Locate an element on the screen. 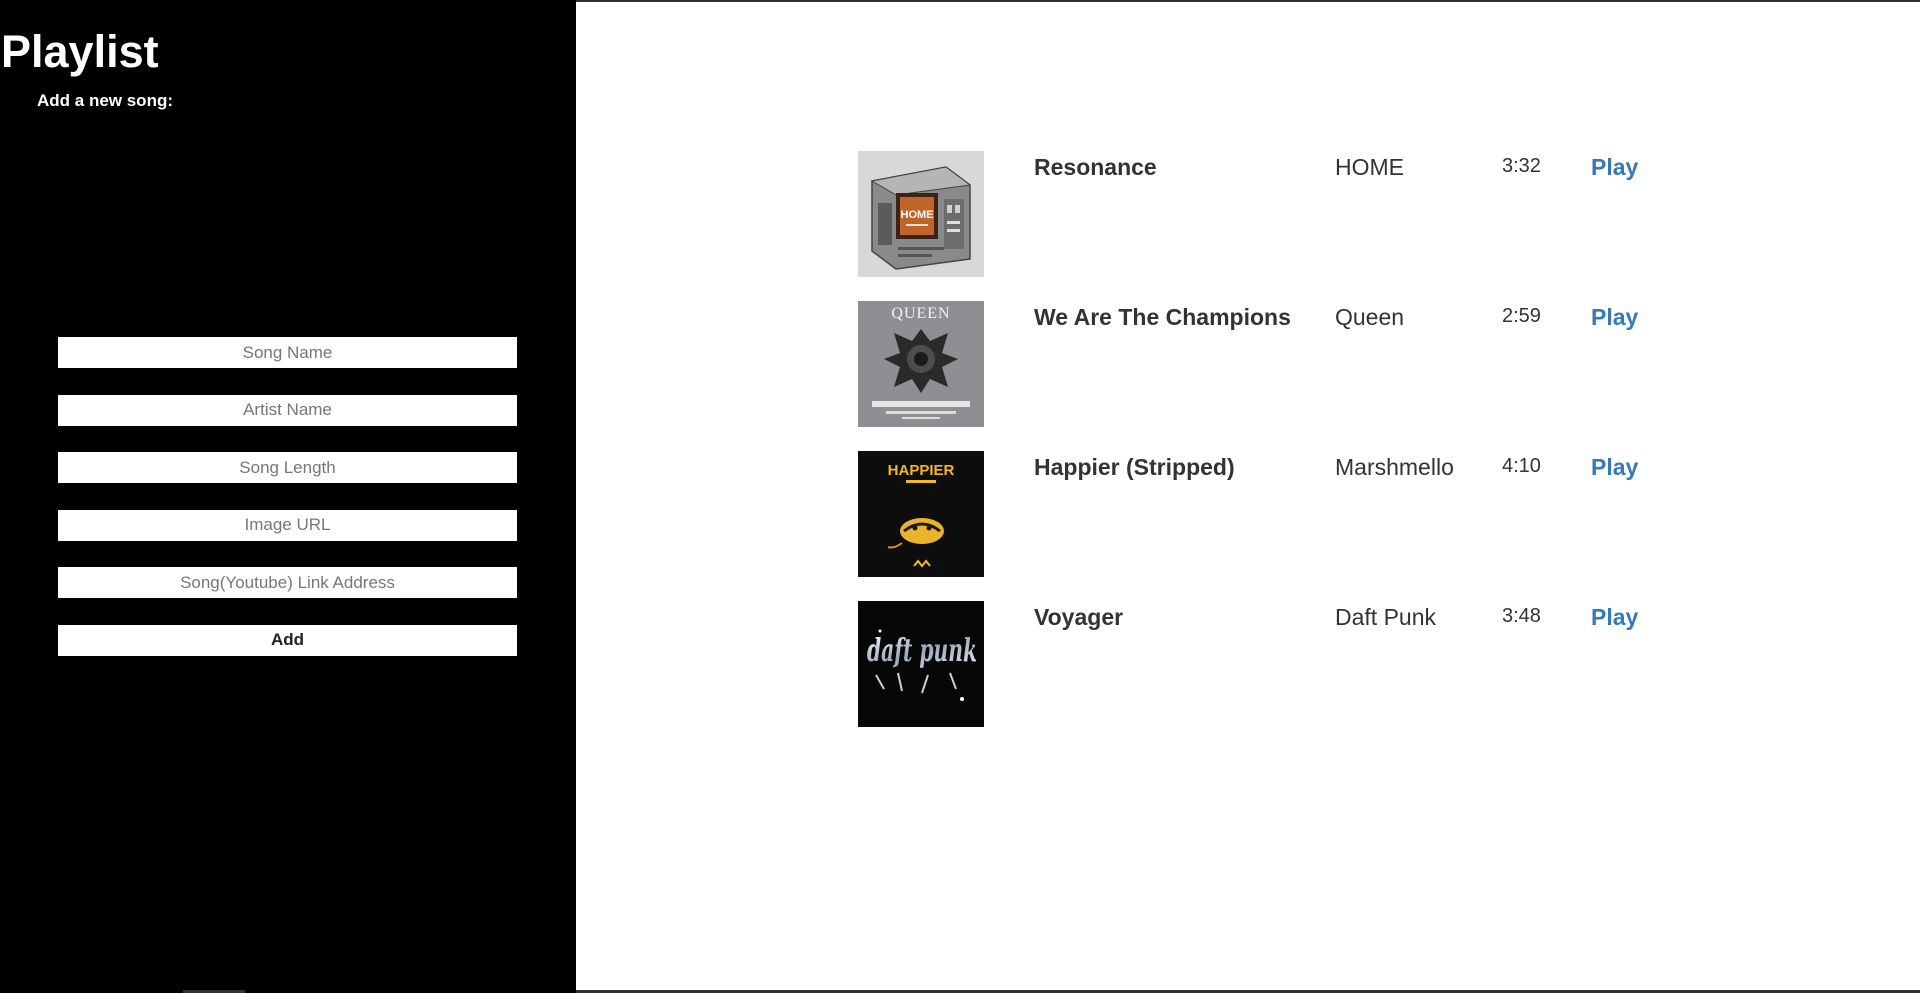 The width and height of the screenshot is (1920, 993). page-title: Playlist is located at coordinates (80, 51).